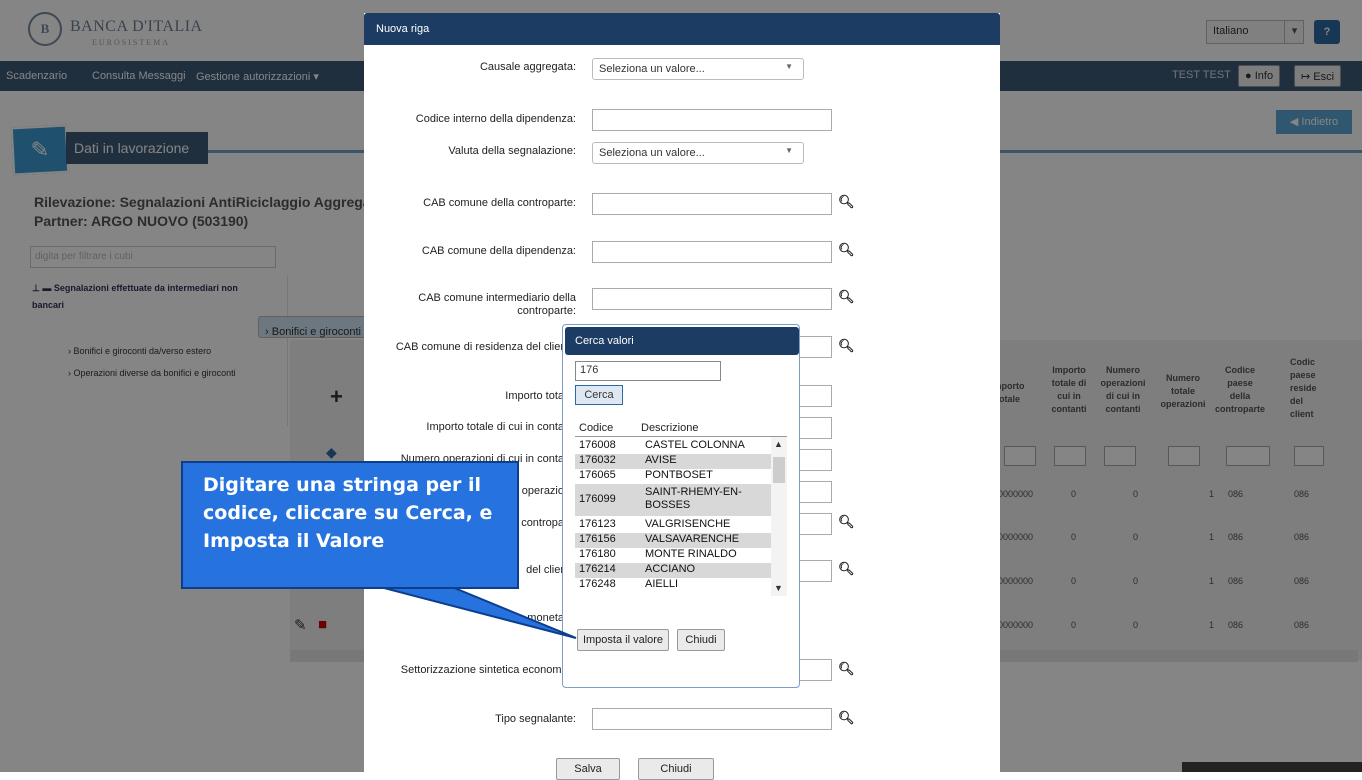  I want to click on callout-pointer, so click(478, 612).